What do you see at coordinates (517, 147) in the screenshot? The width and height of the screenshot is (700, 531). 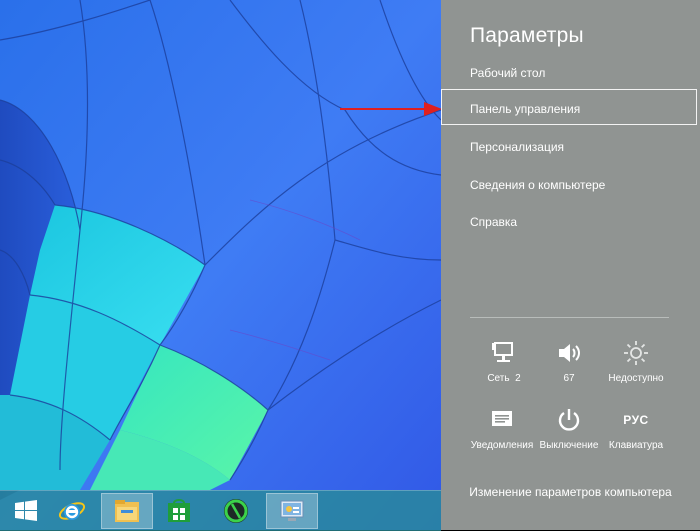 I see `menu-item-personalization: Персонализация` at bounding box center [517, 147].